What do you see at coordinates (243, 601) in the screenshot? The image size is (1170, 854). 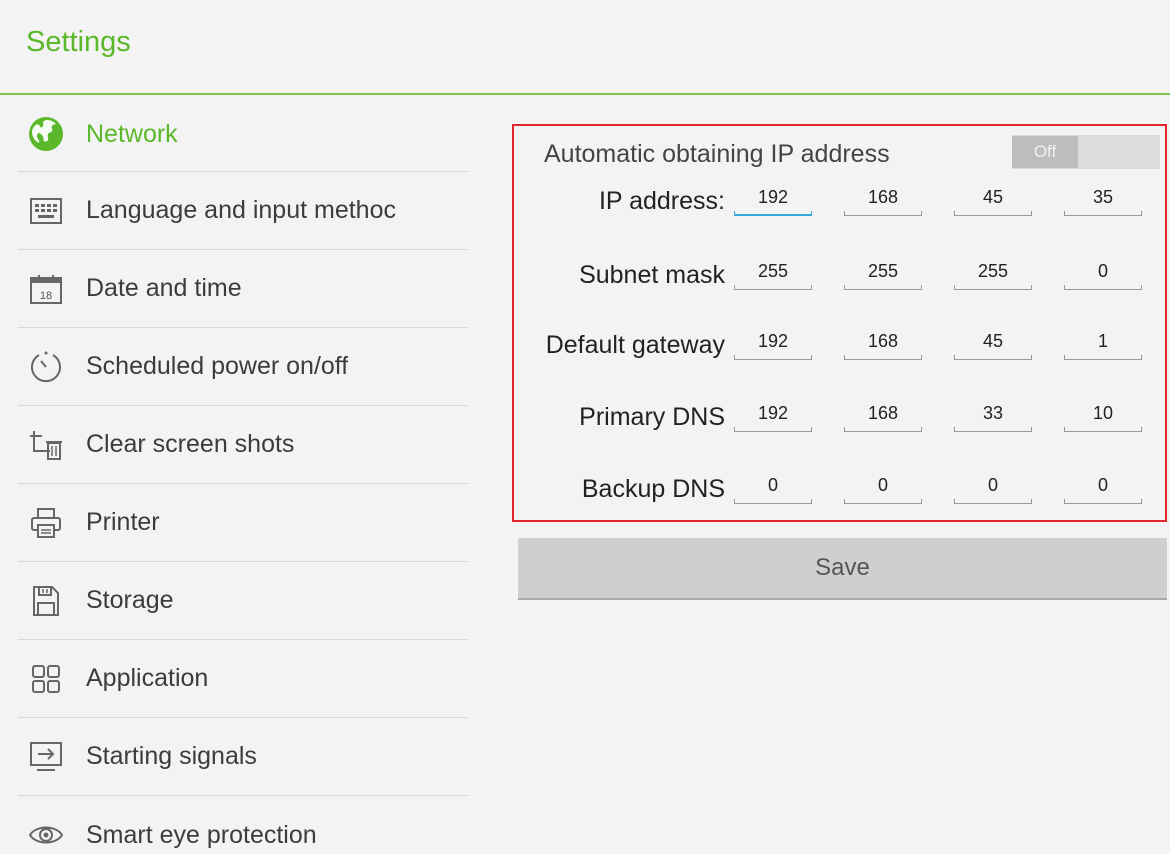 I see `sidebar-item-storage: Storage` at bounding box center [243, 601].